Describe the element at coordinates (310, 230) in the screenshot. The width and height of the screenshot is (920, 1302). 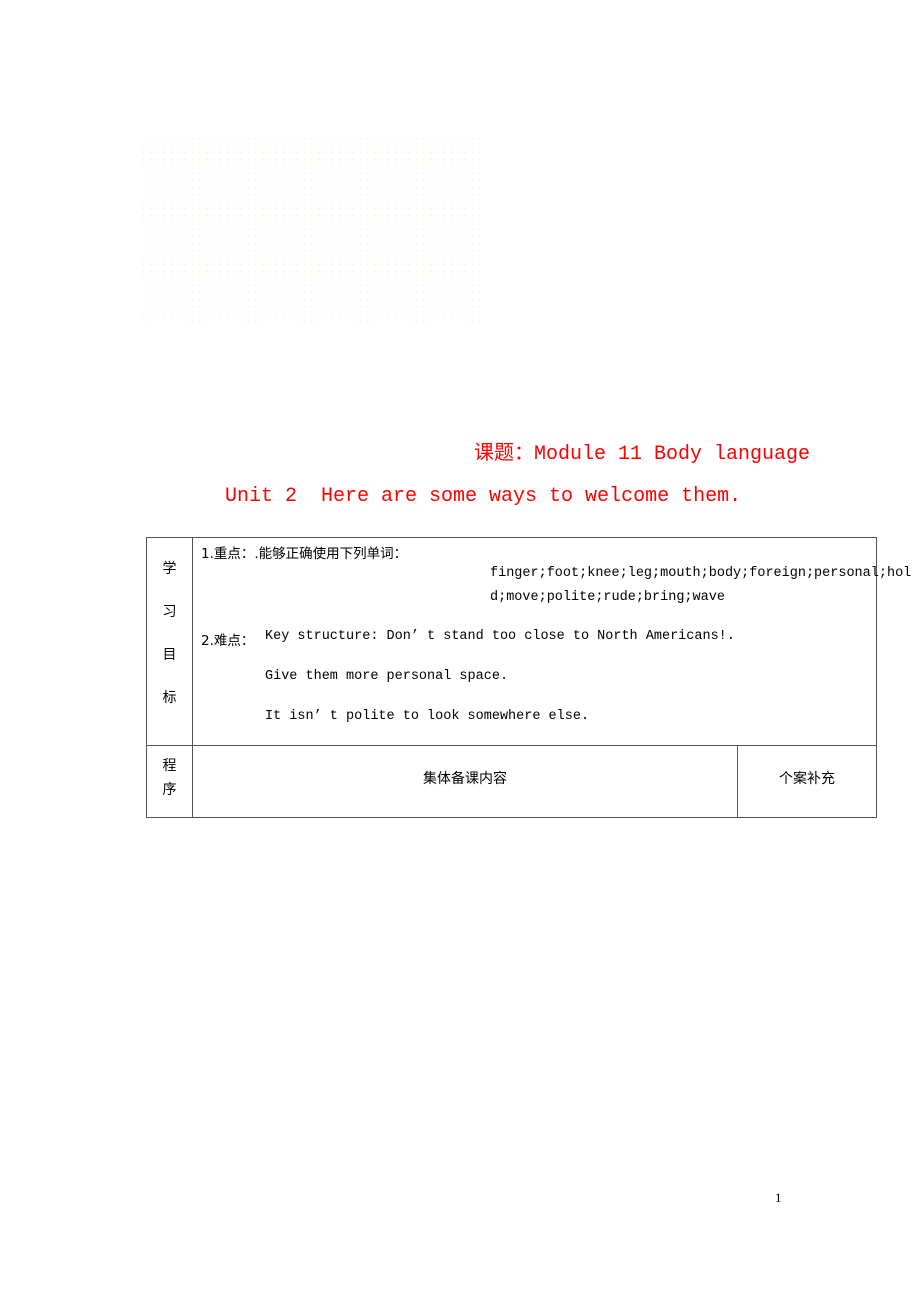
I see `faint-watermark` at that location.